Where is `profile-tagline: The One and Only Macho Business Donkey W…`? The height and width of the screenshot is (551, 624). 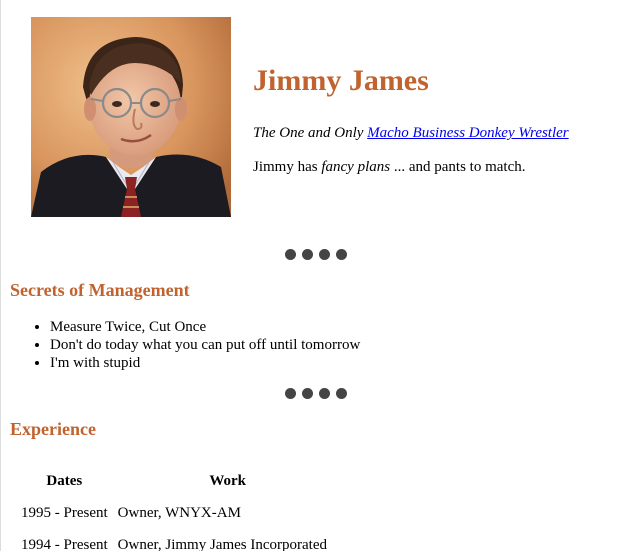
profile-tagline: The One and Only Macho Business Donkey W… is located at coordinates (411, 133).